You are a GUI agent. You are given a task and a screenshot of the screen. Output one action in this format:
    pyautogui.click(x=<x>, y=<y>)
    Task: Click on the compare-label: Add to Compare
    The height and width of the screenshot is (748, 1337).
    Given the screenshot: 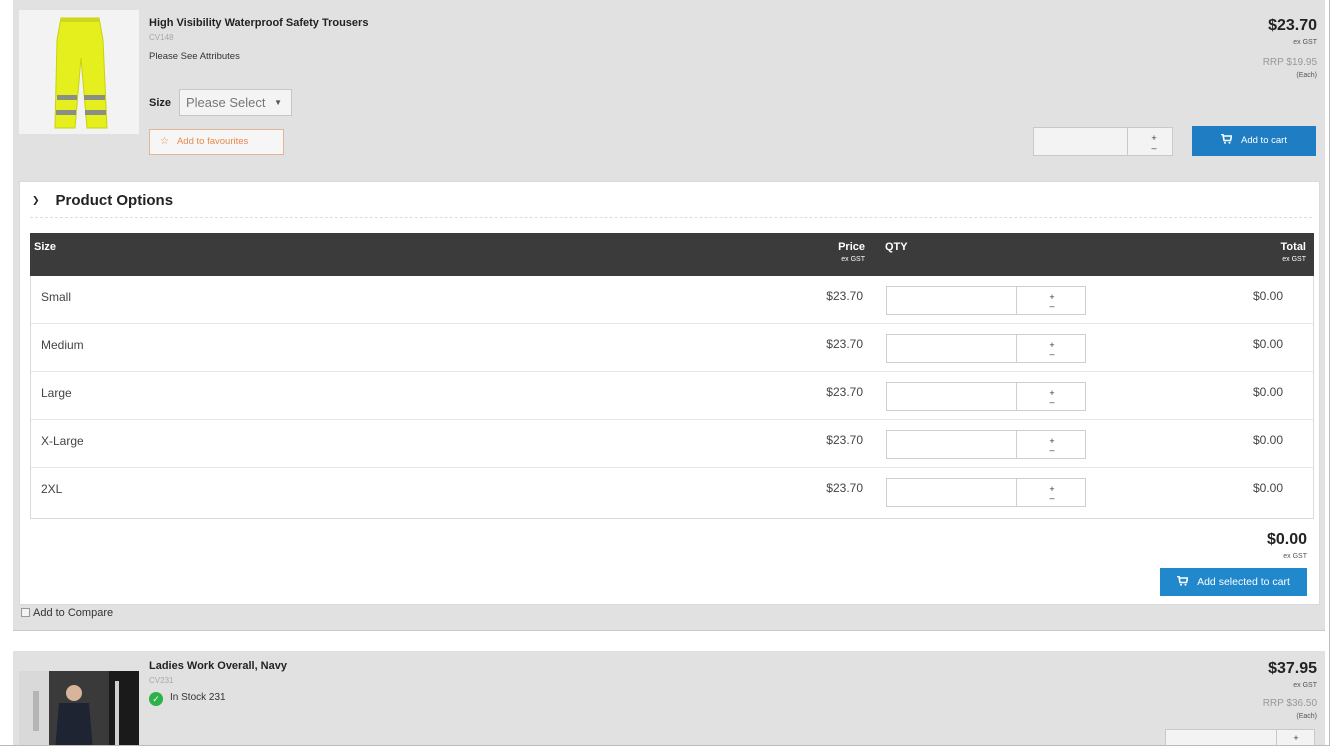 What is the action you would take?
    pyautogui.click(x=73, y=613)
    